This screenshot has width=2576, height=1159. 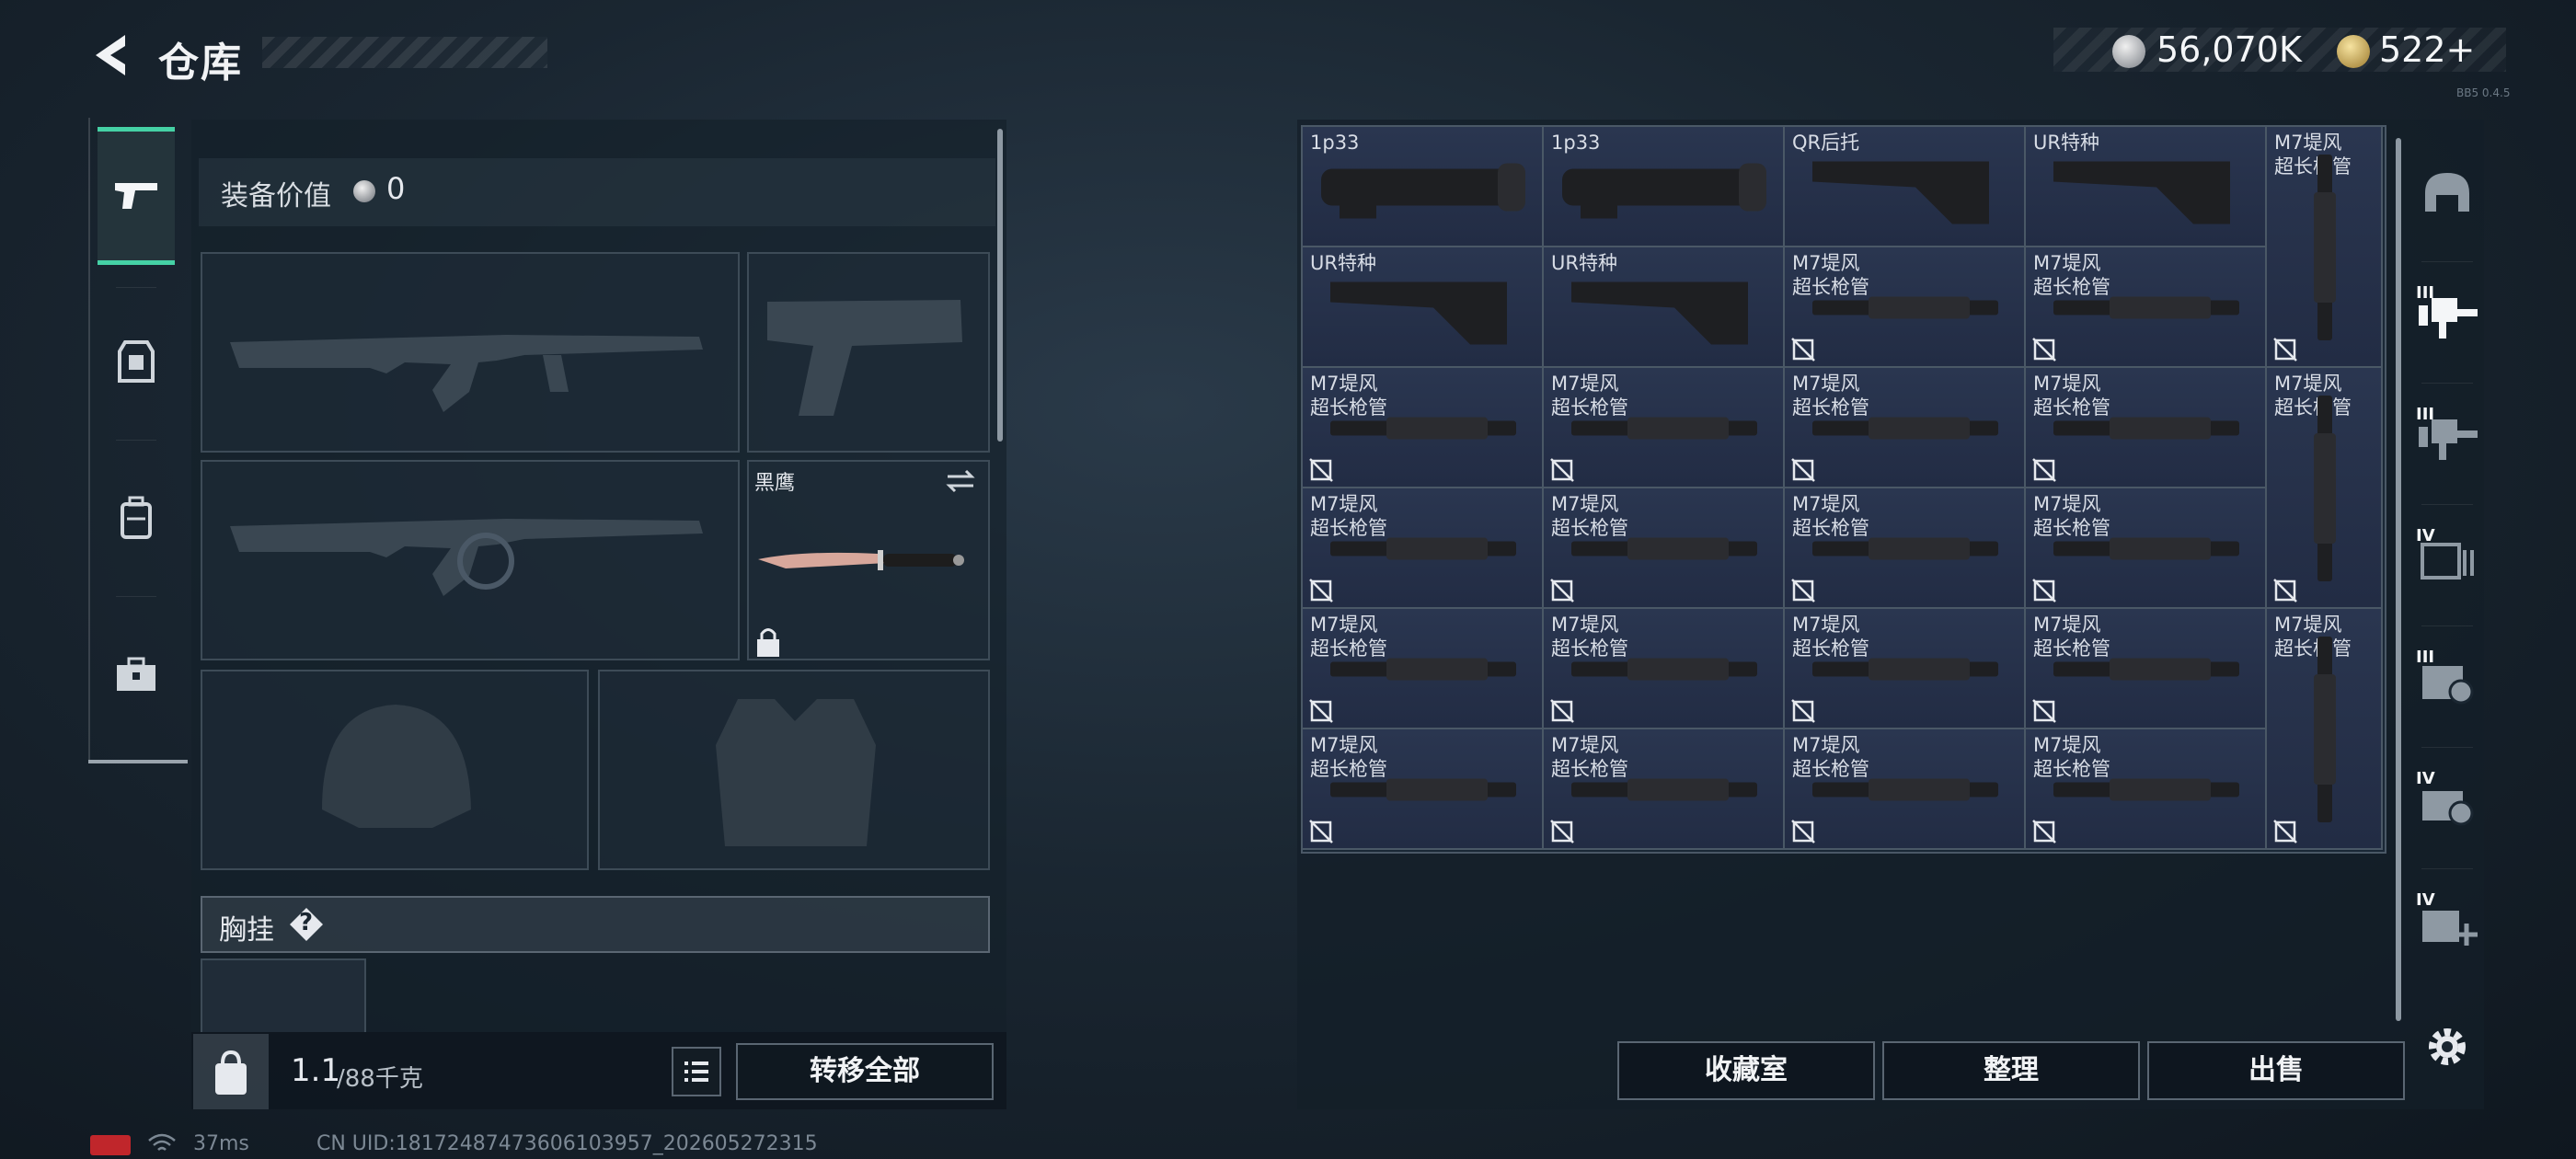 What do you see at coordinates (316, 1070) in the screenshot?
I see `weight-value: 1.1` at bounding box center [316, 1070].